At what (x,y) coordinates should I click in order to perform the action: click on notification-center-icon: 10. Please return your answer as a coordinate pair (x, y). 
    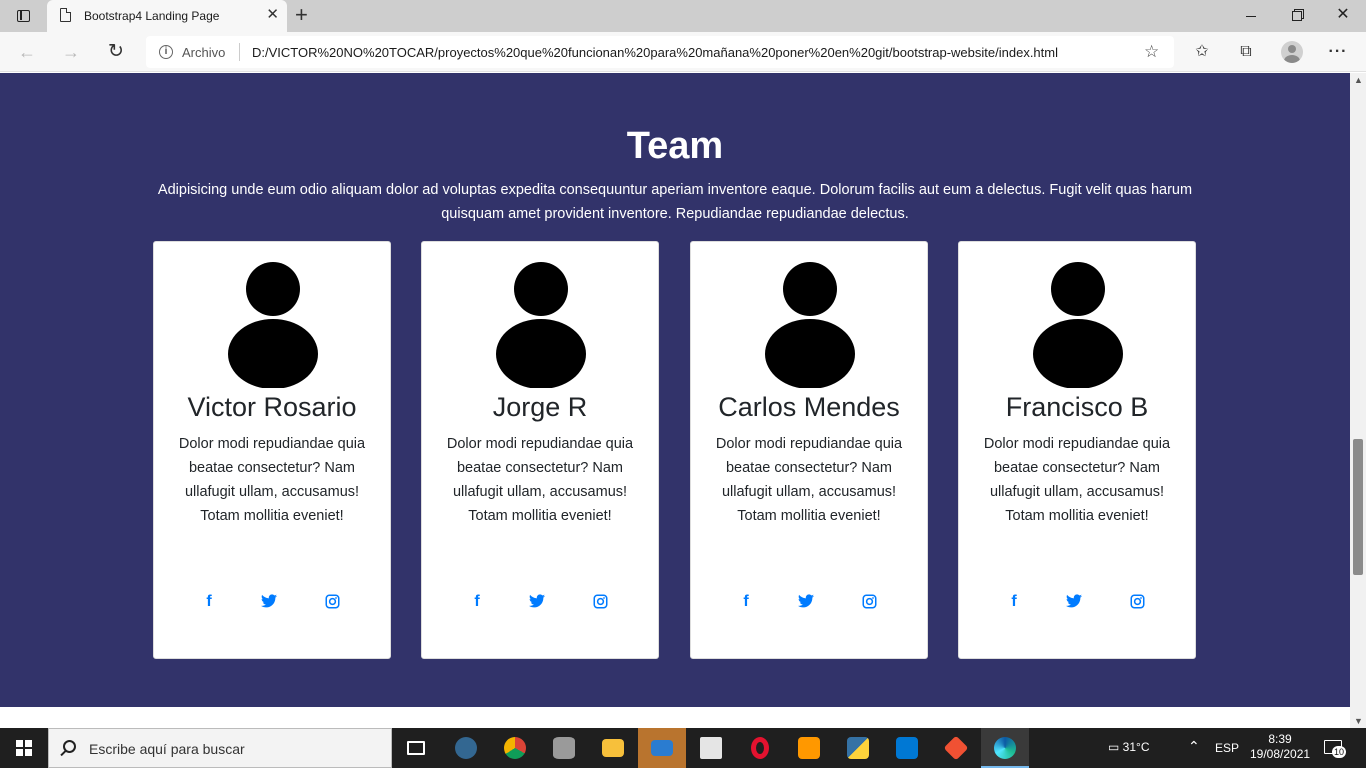
    Looking at the image, I should click on (1334, 748).